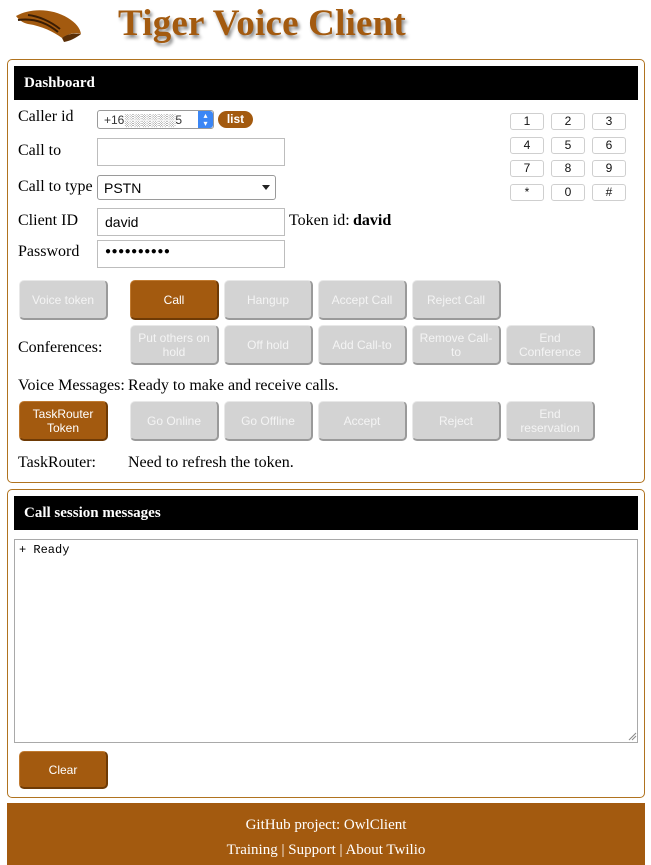 Image resolution: width=651 pixels, height=865 pixels. I want to click on go-offline-button: Go Offline, so click(268, 421).